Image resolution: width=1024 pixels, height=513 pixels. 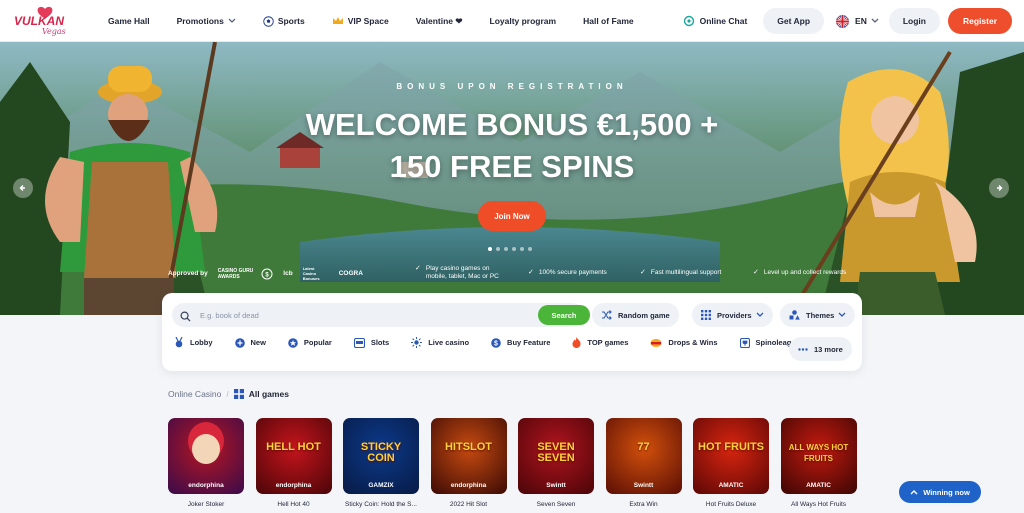 What do you see at coordinates (843, 21) in the screenshot?
I see `uk-flag-icon` at bounding box center [843, 21].